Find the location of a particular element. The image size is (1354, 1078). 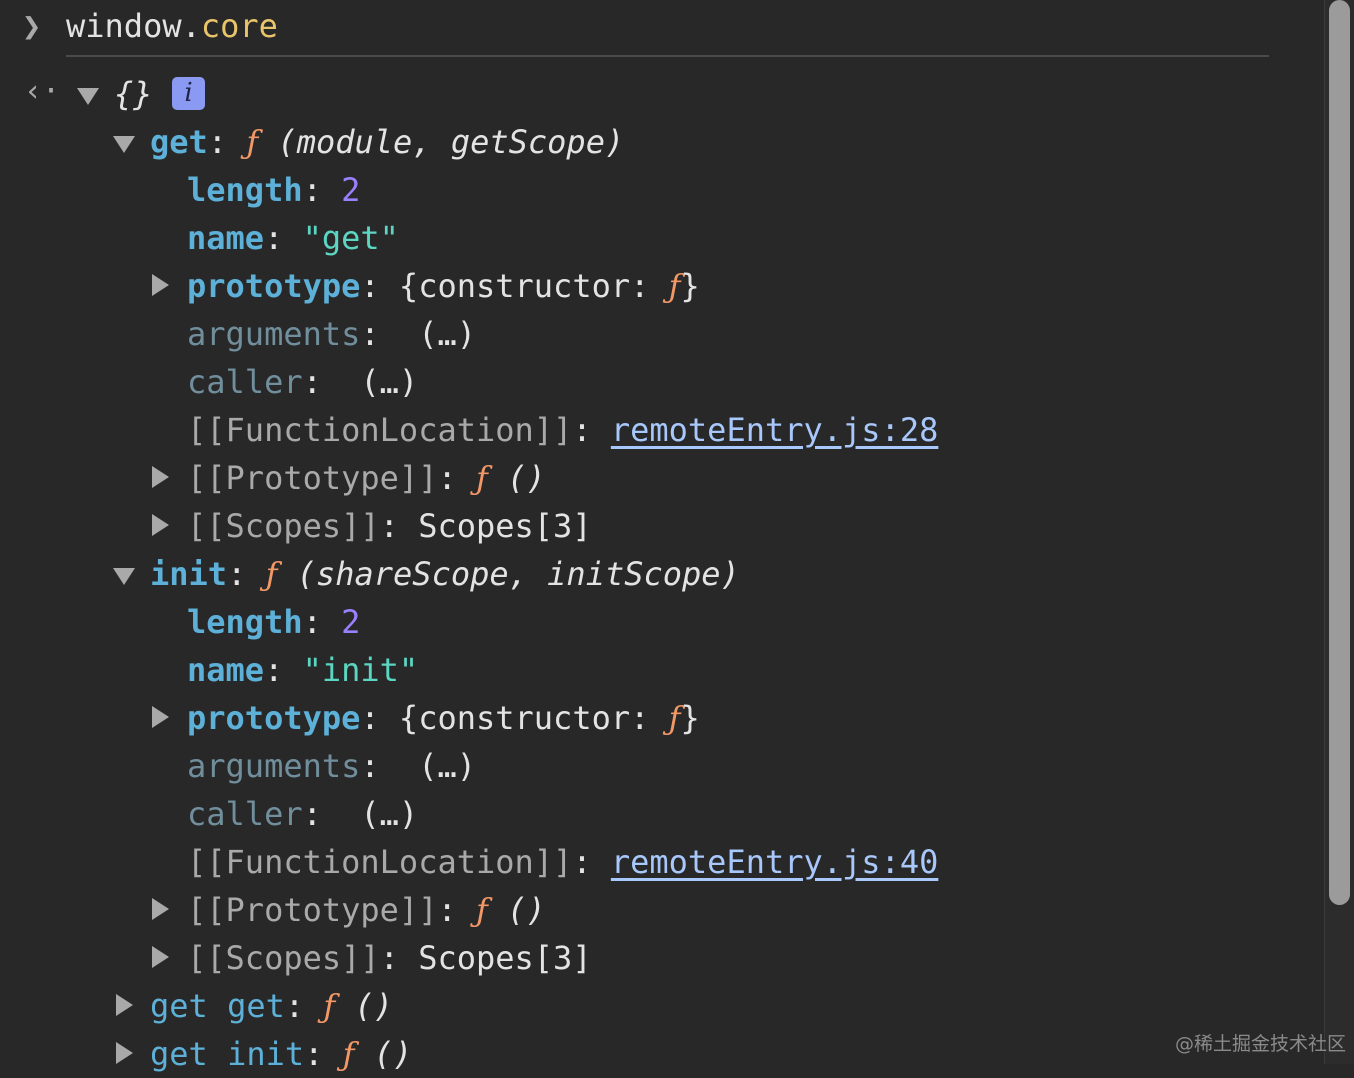

prototype-key: prototype is located at coordinates (274, 286).